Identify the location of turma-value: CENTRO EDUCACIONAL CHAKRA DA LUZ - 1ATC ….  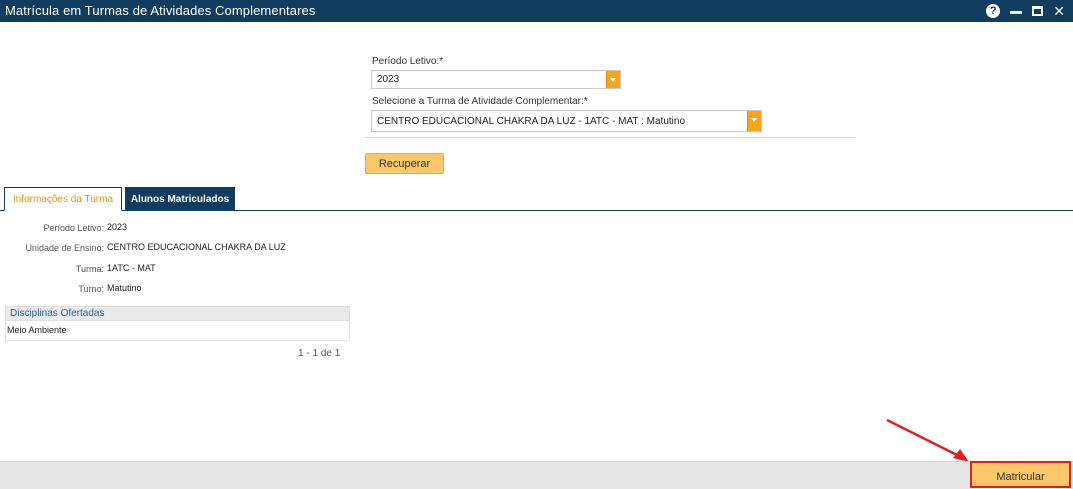
(531, 121).